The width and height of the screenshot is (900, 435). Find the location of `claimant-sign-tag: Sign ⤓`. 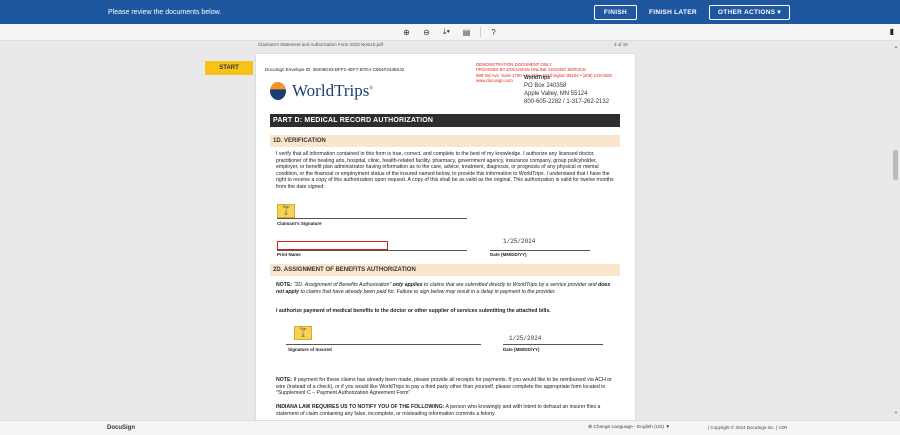

claimant-sign-tag: Sign ⤓ is located at coordinates (286, 211).